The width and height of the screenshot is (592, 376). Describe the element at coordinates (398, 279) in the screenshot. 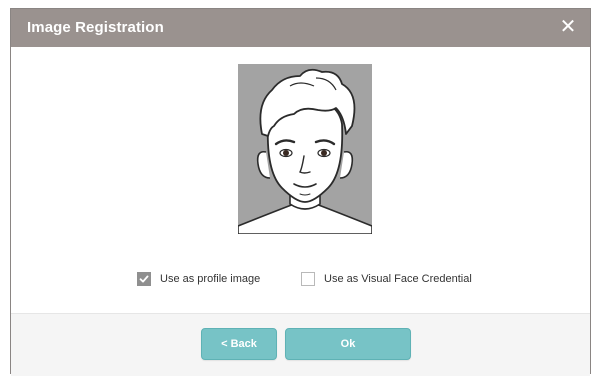

I see `face-credential-label: Use as Visual Face Credential` at that location.